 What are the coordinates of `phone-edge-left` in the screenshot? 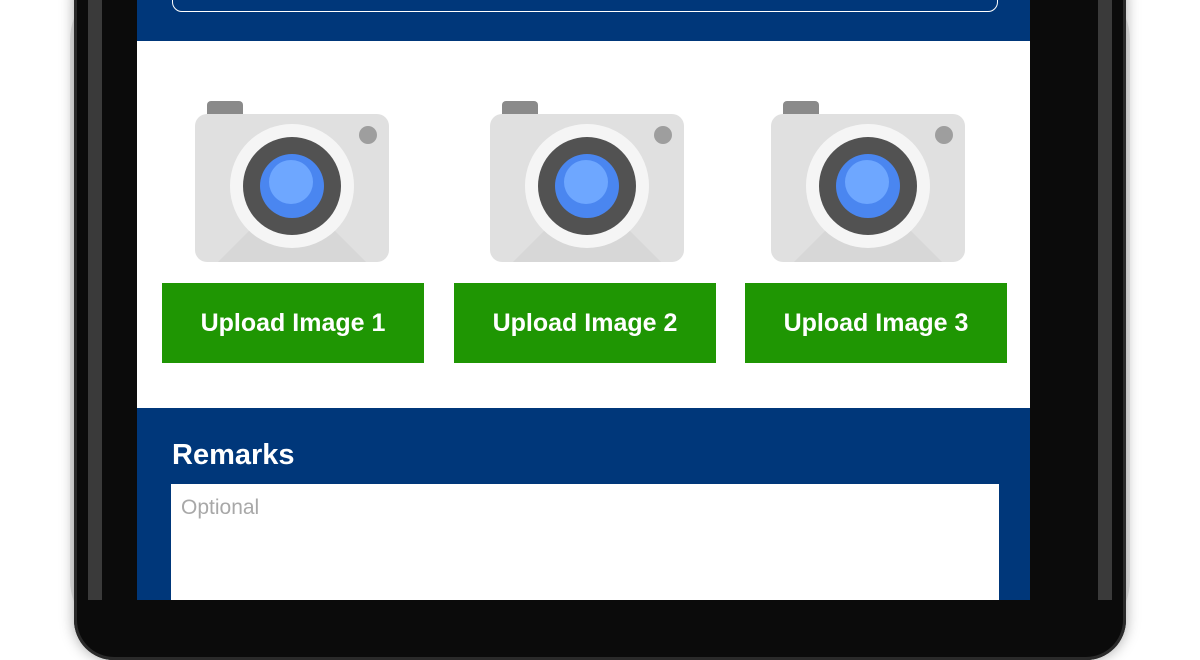 It's located at (95, 300).